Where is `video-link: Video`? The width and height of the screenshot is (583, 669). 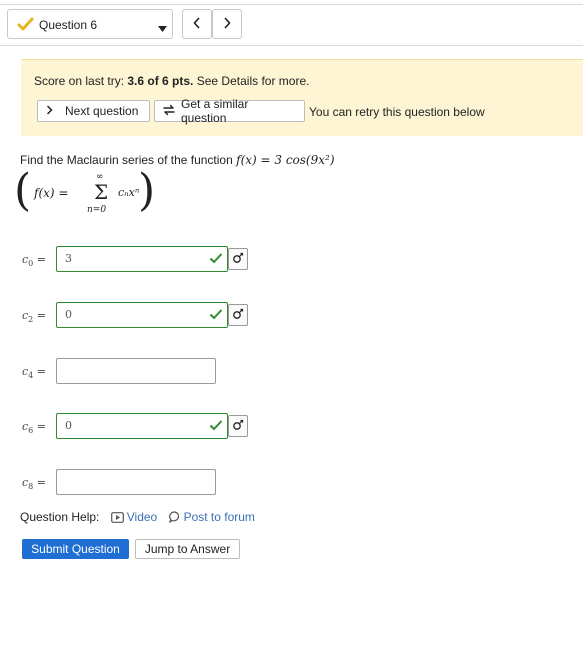 video-link: Video is located at coordinates (142, 517).